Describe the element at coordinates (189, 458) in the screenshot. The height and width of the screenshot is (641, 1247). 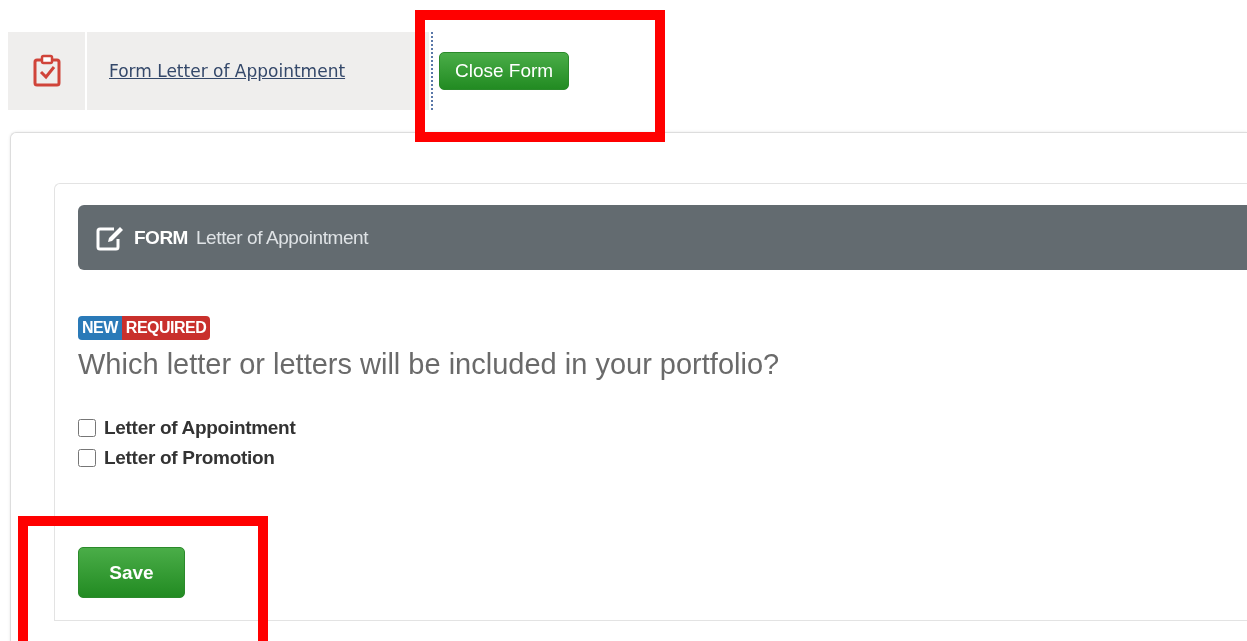
I see `option-label: Letter of Promotion` at that location.